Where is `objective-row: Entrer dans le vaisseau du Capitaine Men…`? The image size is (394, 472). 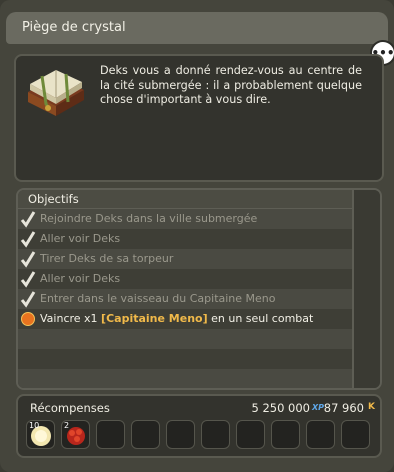
objective-row: Entrer dans le vaisseau du Capitaine Men… is located at coordinates (185, 299).